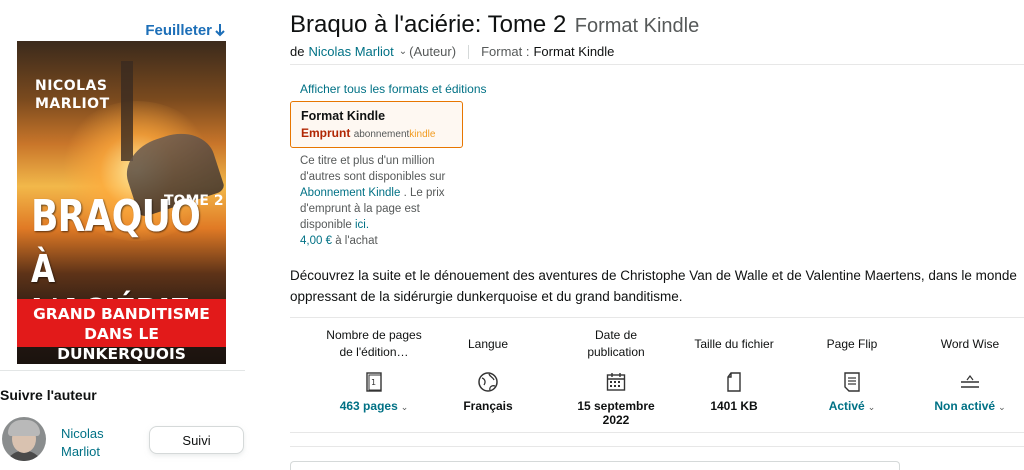  What do you see at coordinates (488, 343) in the screenshot?
I see `attr-language-label: Langue` at bounding box center [488, 343].